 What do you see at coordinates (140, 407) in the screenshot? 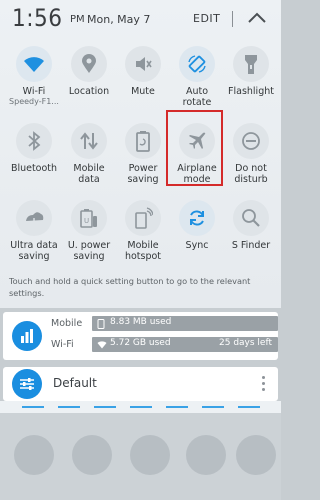
I see `dock-indicator-strip` at bounding box center [140, 407].